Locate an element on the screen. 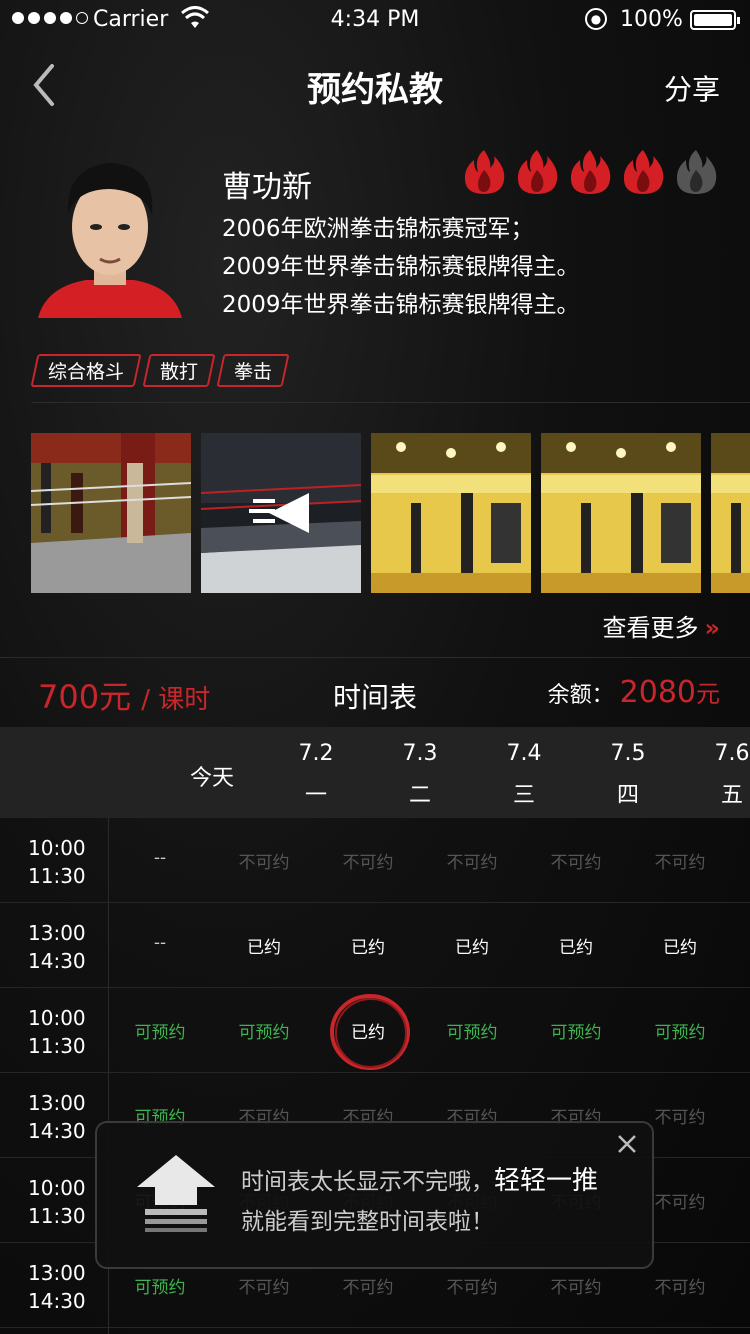 The image size is (750, 1334). coach-avatar is located at coordinates (110, 236).